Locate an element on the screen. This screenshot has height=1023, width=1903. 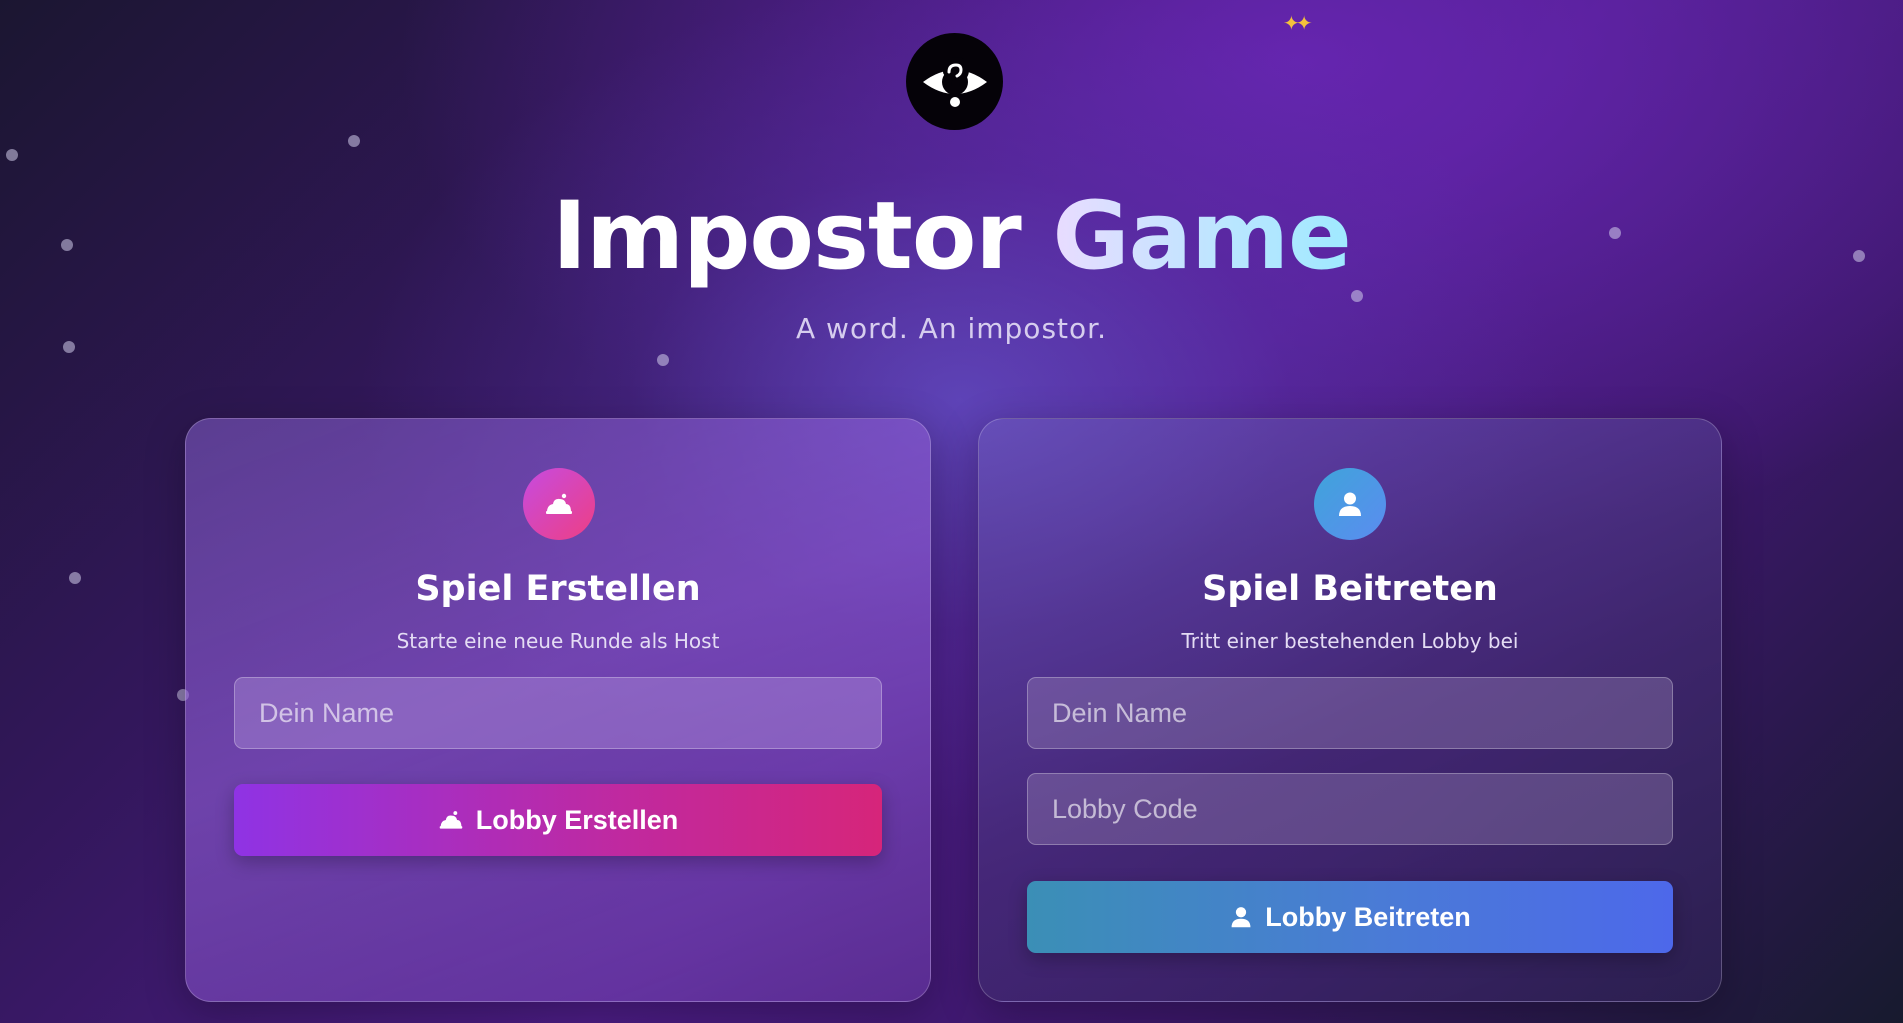
create-card-icon-badge is located at coordinates (559, 504).